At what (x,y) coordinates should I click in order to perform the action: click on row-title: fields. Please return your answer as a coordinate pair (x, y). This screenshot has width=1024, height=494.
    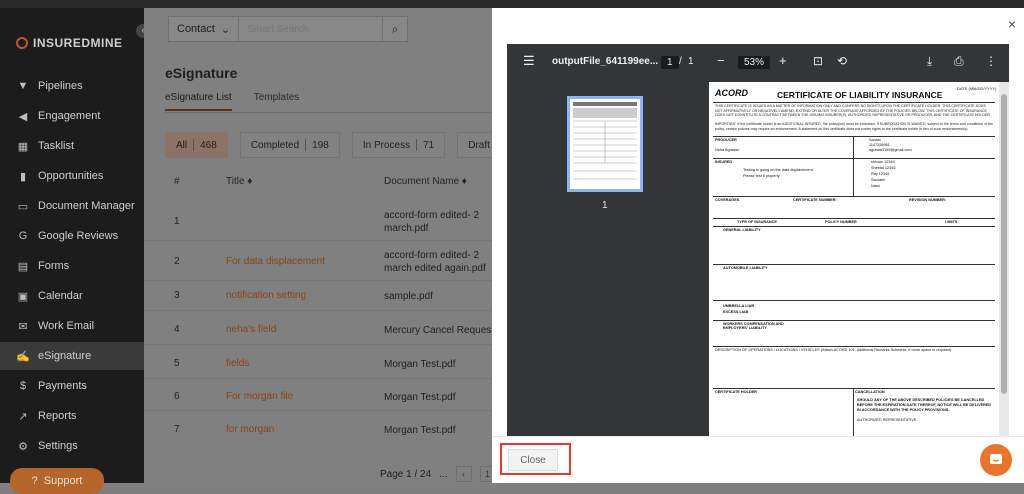
    Looking at the image, I should click on (237, 363).